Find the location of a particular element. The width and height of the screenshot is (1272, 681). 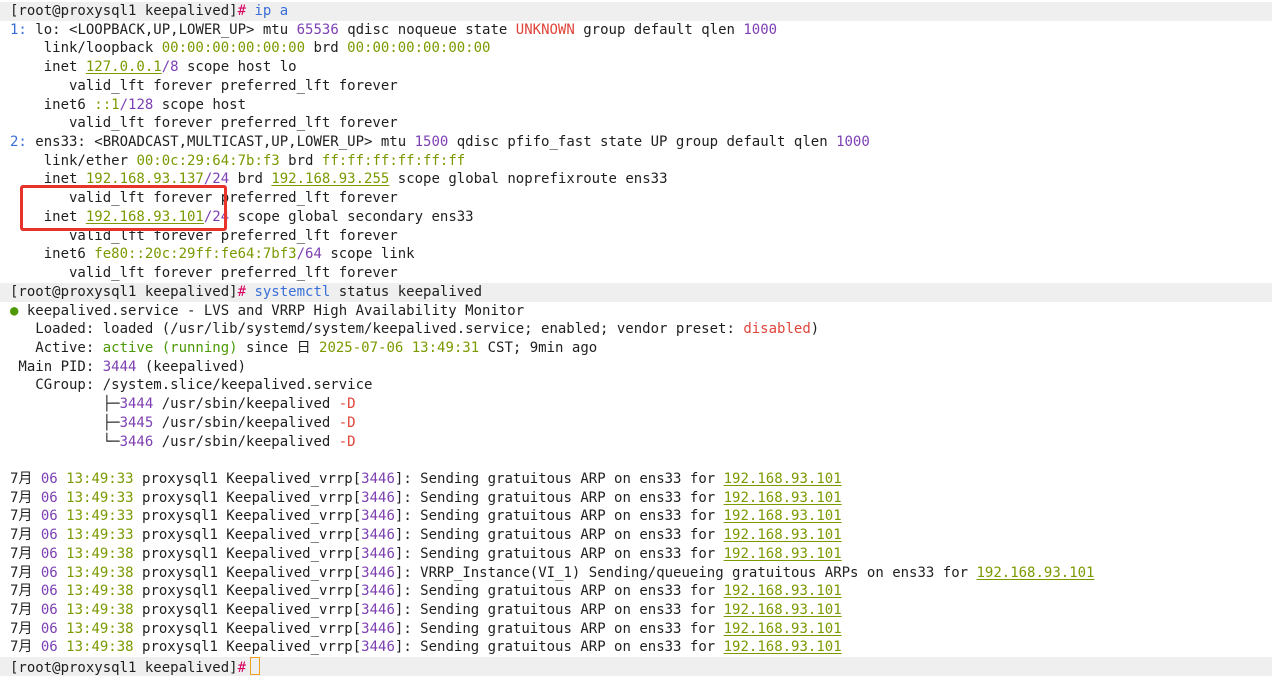

active-label: Active: is located at coordinates (56, 347).